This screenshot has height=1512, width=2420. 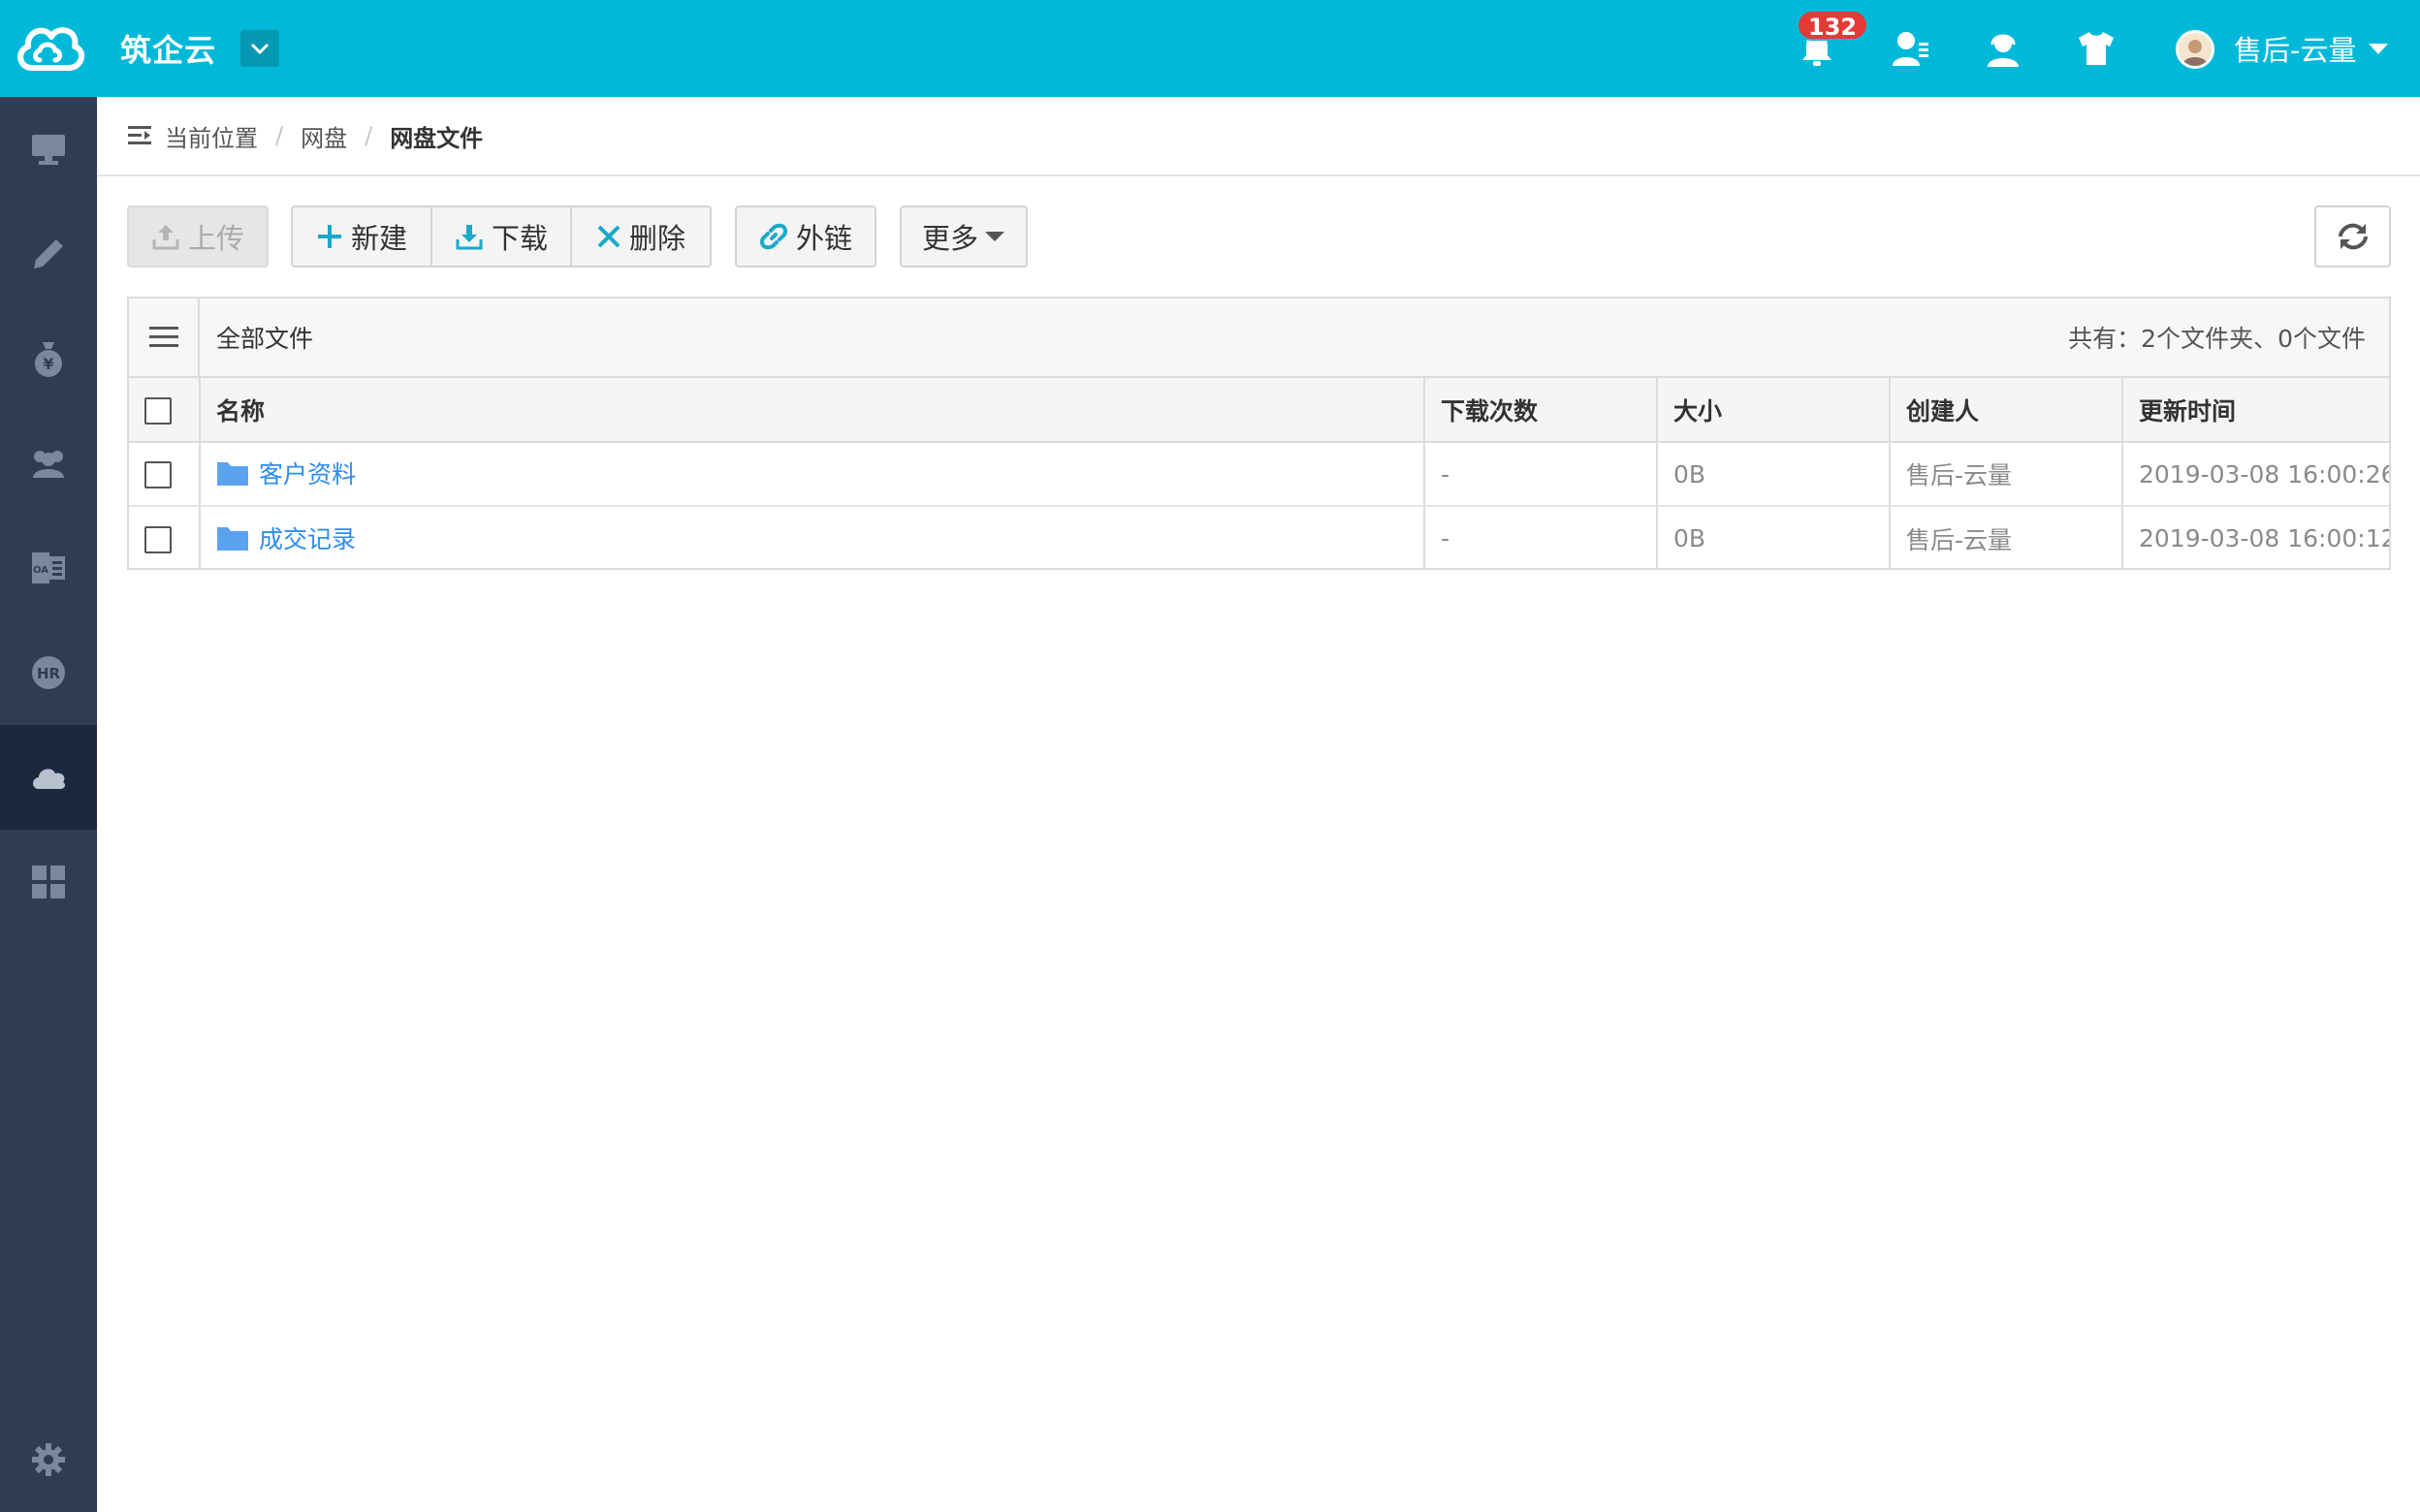 I want to click on sidebar-item-desktop, so click(x=48, y=150).